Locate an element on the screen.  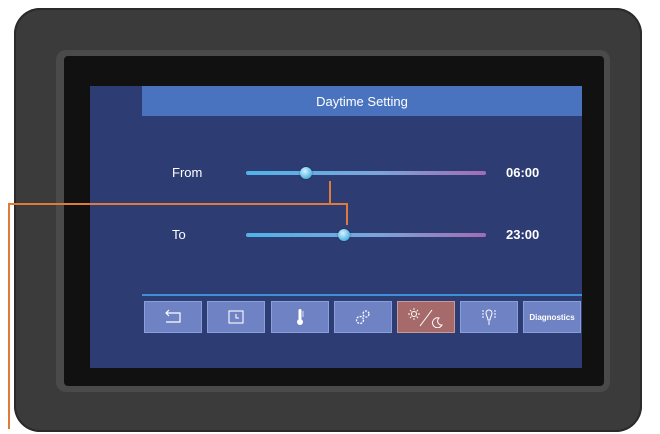
fan-settings-icon is located at coordinates (363, 317).